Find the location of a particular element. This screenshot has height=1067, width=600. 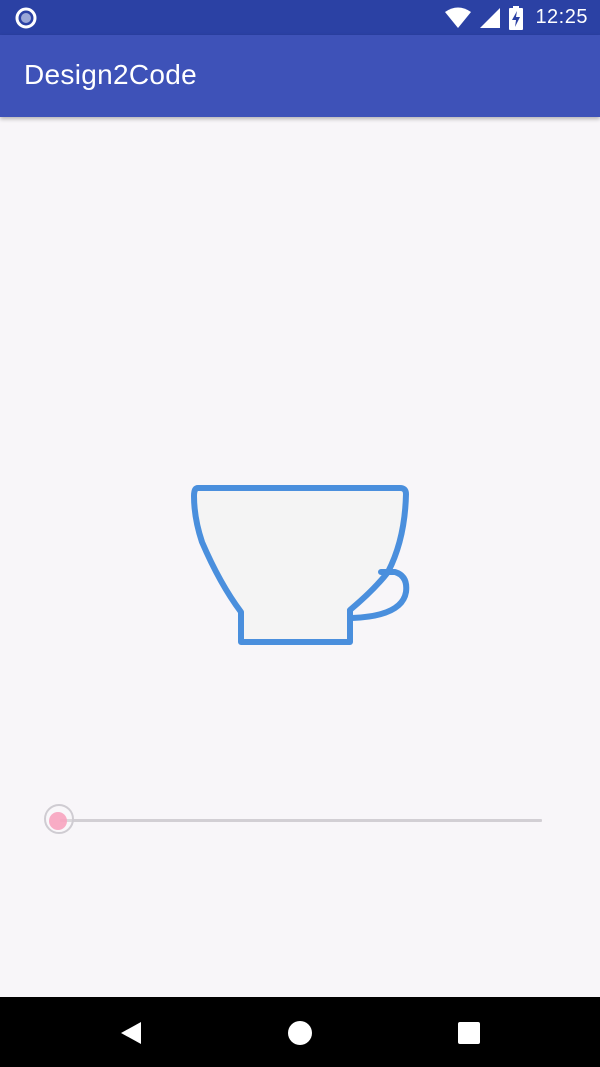

seek-slider is located at coordinates (294, 823).